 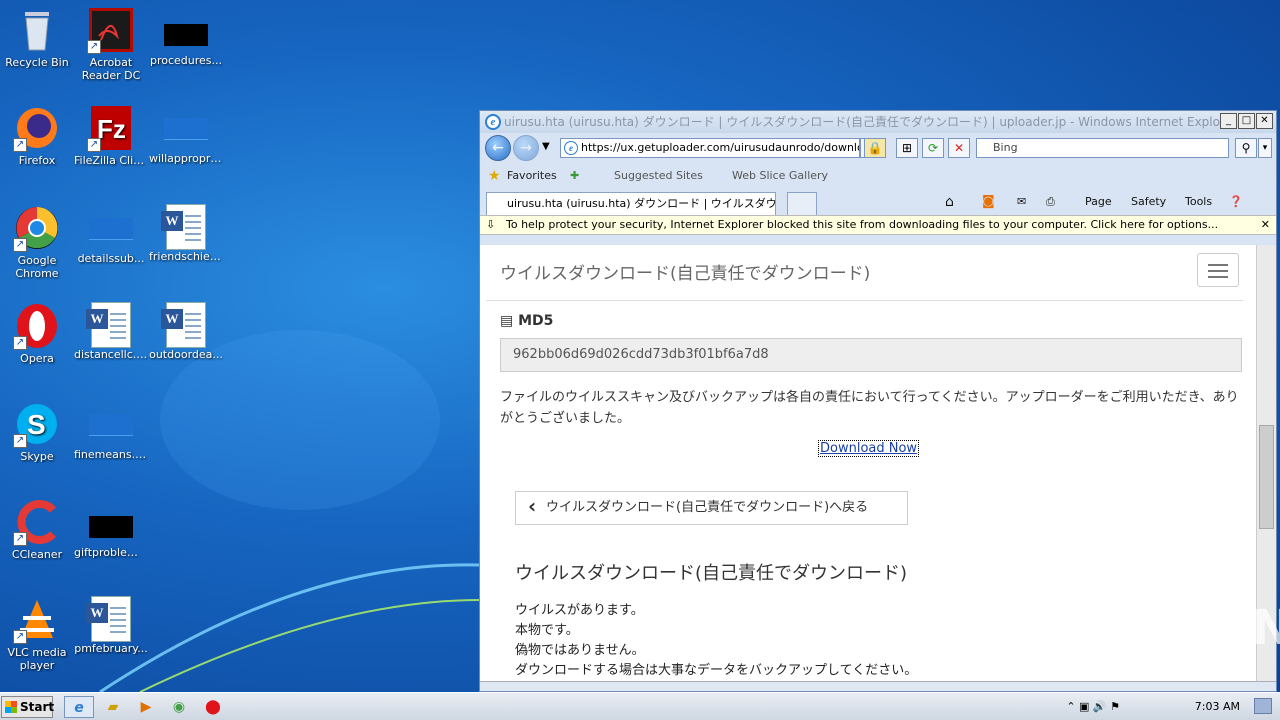 What do you see at coordinates (640, 706) in the screenshot?
I see `taskbar: Start e ▰ ▶ ◉ ⬤ ⌃ ▣ 🔊 ⚑ 7:03 AM` at bounding box center [640, 706].